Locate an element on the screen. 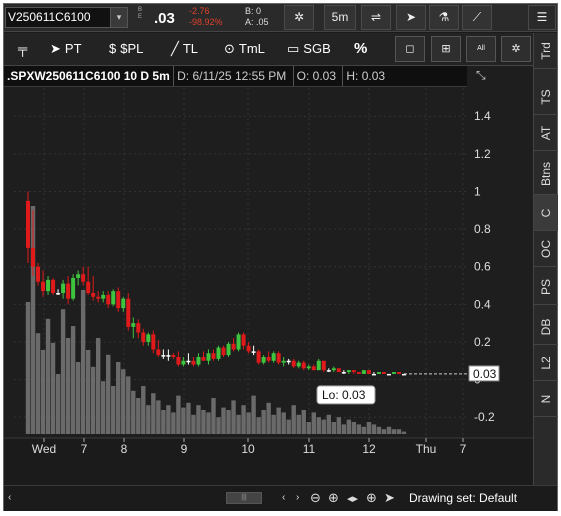  tab-ps: PS is located at coordinates (546, 287).